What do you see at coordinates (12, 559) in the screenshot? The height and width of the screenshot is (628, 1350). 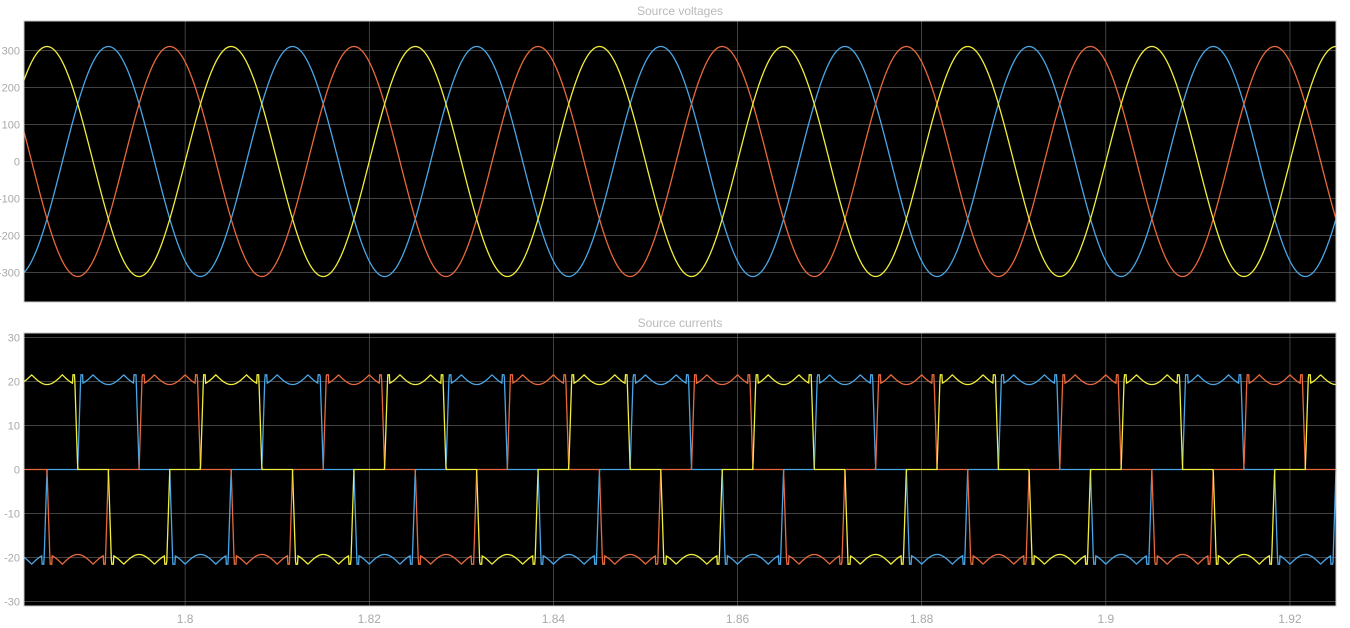 I see `current-ytick-label: -20` at bounding box center [12, 559].